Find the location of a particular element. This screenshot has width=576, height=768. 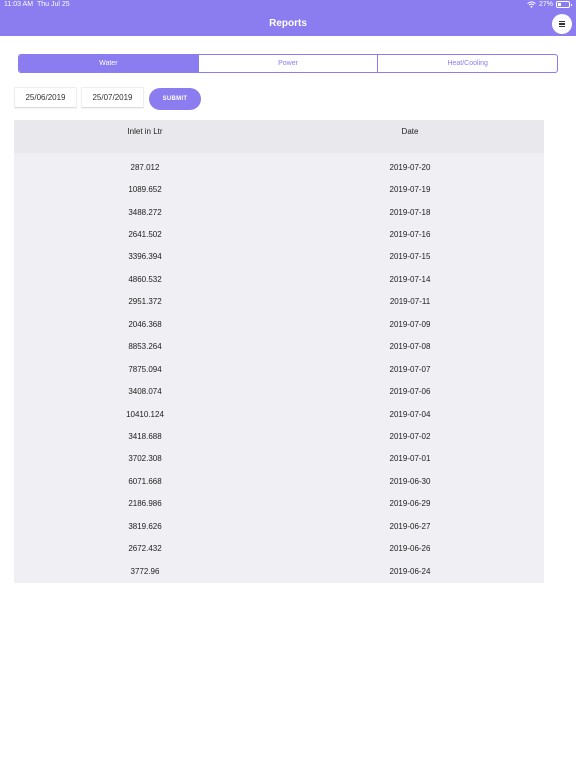

cell-date-value: 2019-07-09 is located at coordinates (410, 324).